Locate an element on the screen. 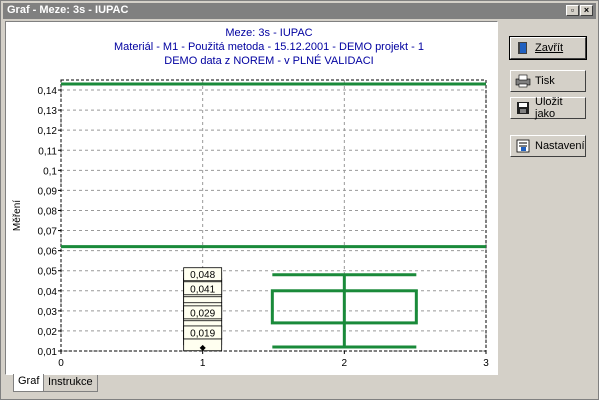 The image size is (599, 400). tab-graf: Graf is located at coordinates (29, 383).